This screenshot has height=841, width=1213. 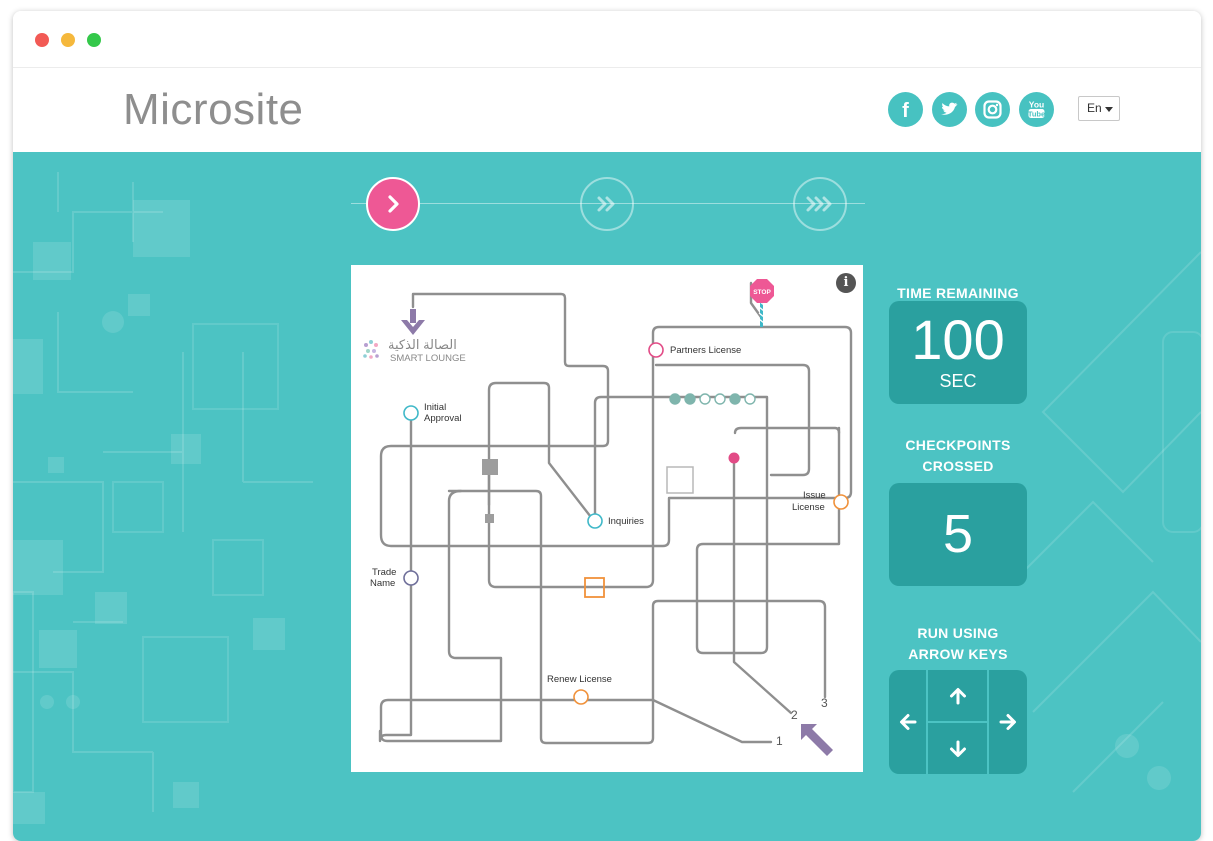 I want to click on start-number-1: 1, so click(x=779, y=741).